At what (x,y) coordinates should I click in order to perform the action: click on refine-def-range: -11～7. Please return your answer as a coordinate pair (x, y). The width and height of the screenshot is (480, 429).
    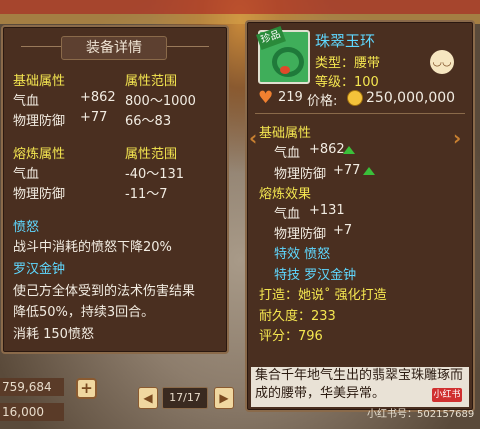
    Looking at the image, I should click on (146, 194).